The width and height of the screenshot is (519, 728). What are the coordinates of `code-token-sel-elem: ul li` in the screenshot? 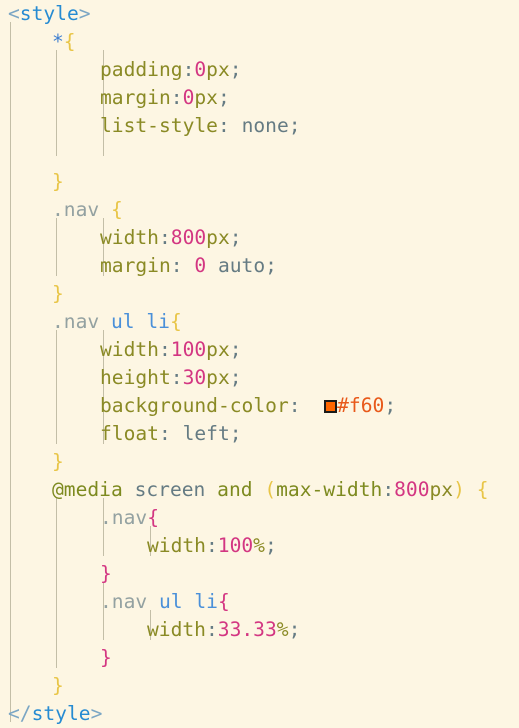 It's located at (140, 321).